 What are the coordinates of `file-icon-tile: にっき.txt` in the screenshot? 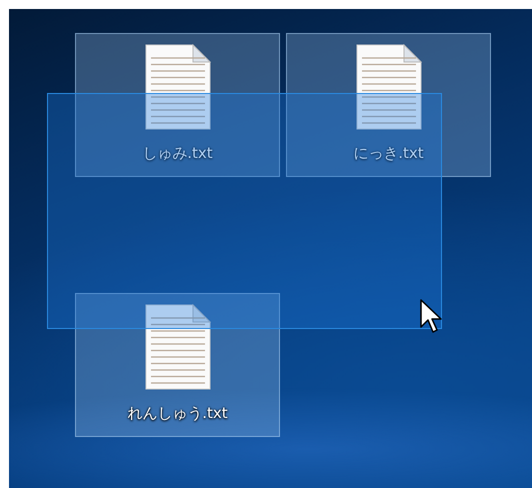 It's located at (388, 105).